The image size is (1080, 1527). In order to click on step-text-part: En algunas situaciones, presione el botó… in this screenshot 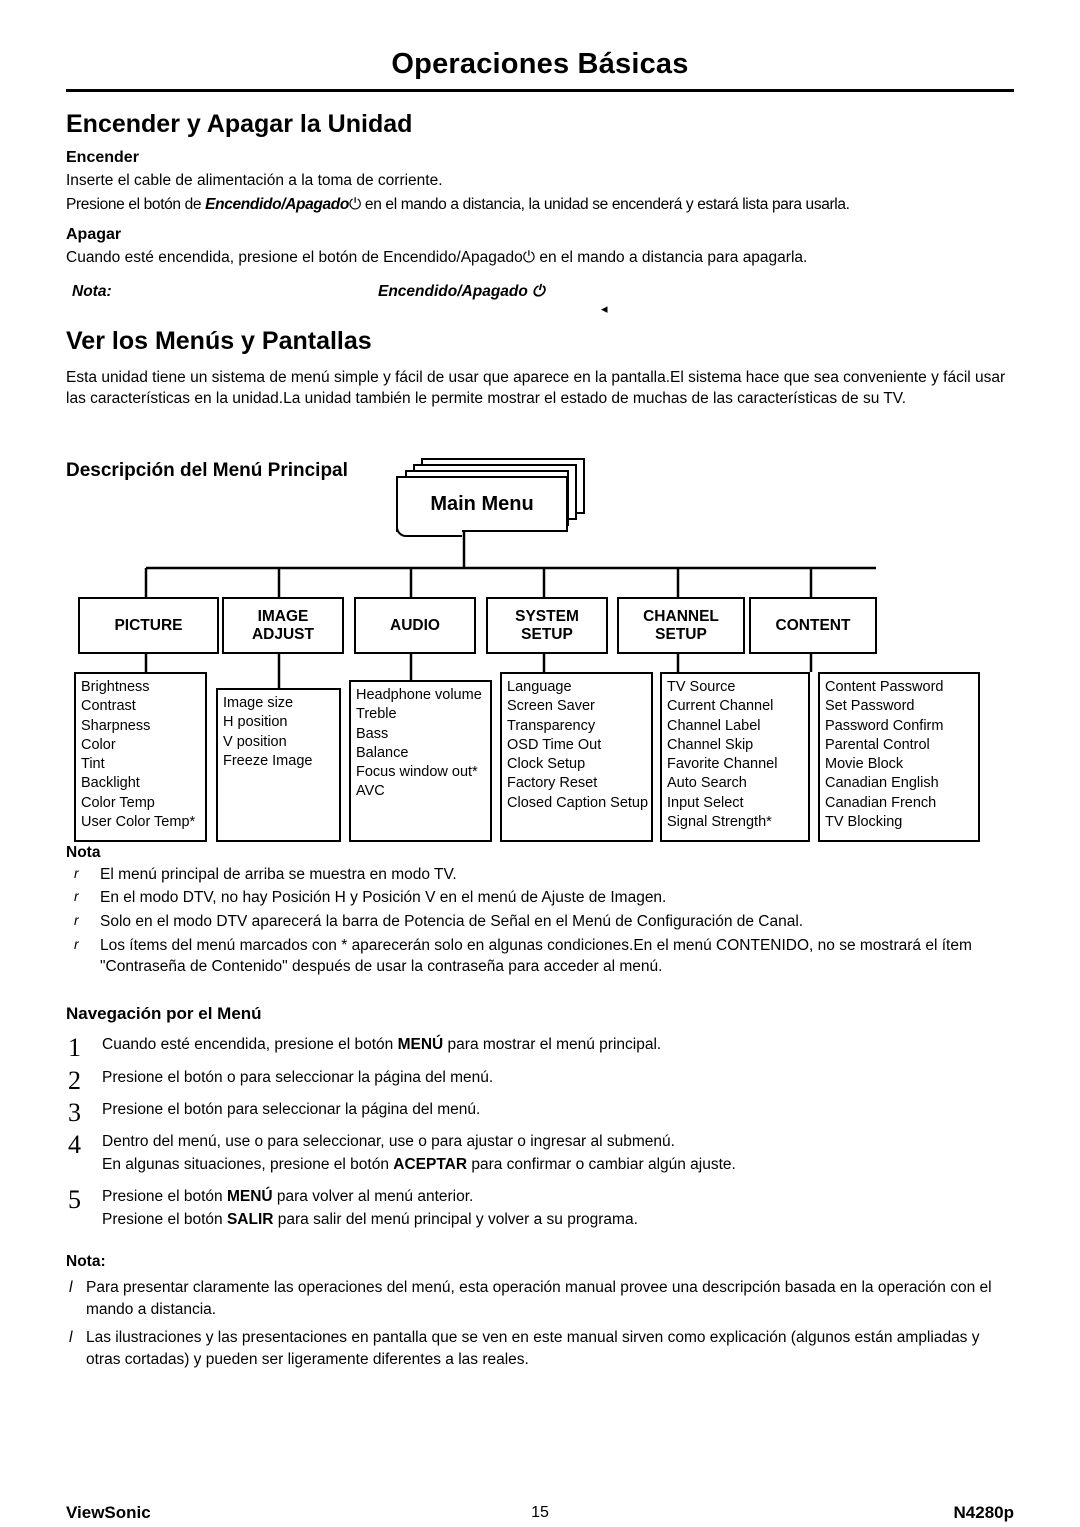, I will do `click(248, 1164)`.